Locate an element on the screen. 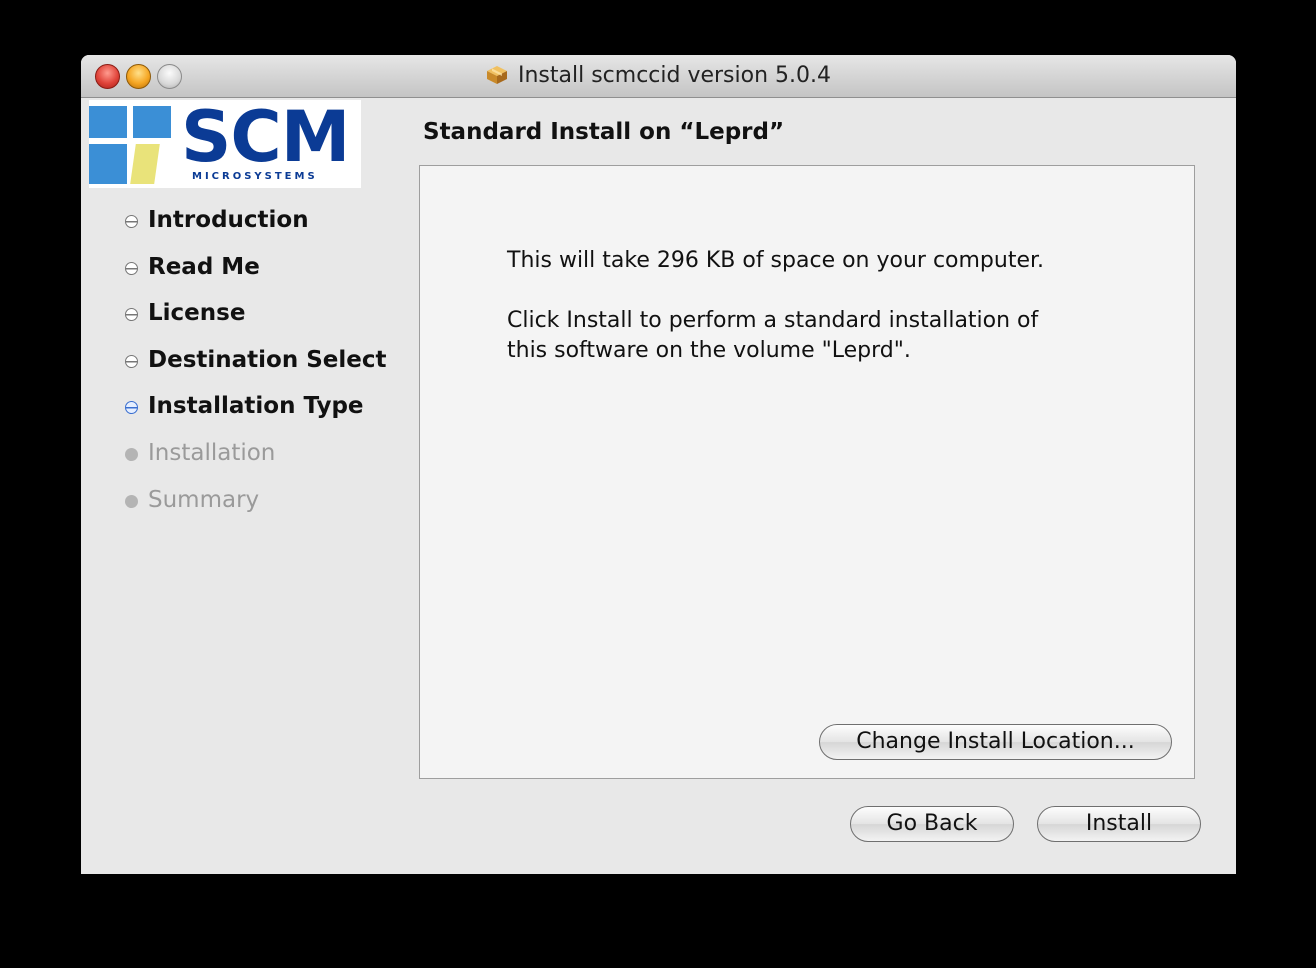  step-read-me: Read Me is located at coordinates (256, 277).